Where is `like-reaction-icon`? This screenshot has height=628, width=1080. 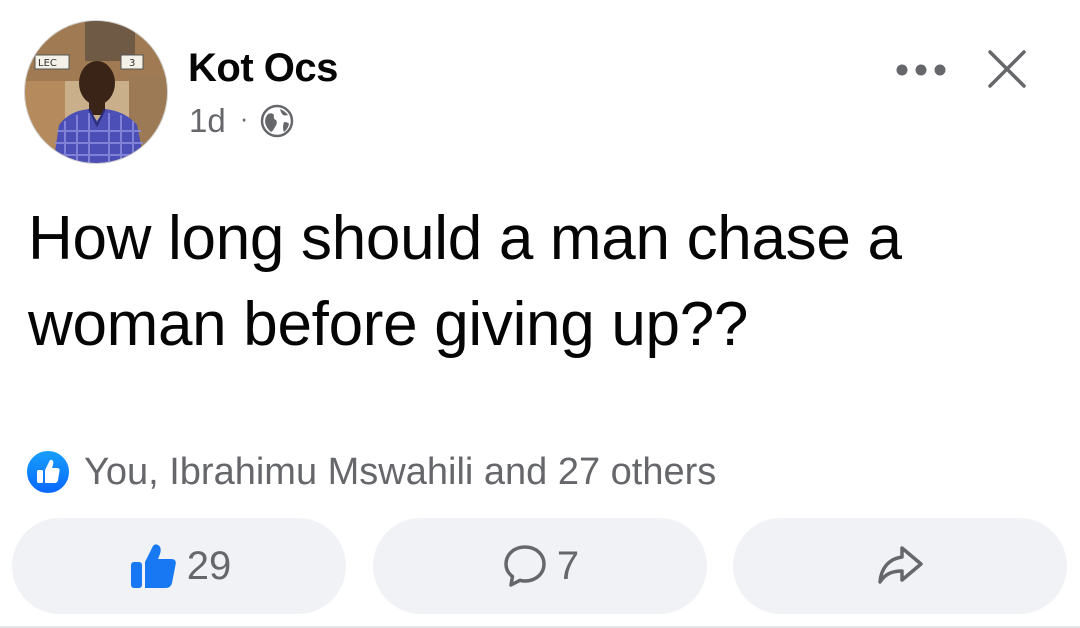 like-reaction-icon is located at coordinates (48, 472).